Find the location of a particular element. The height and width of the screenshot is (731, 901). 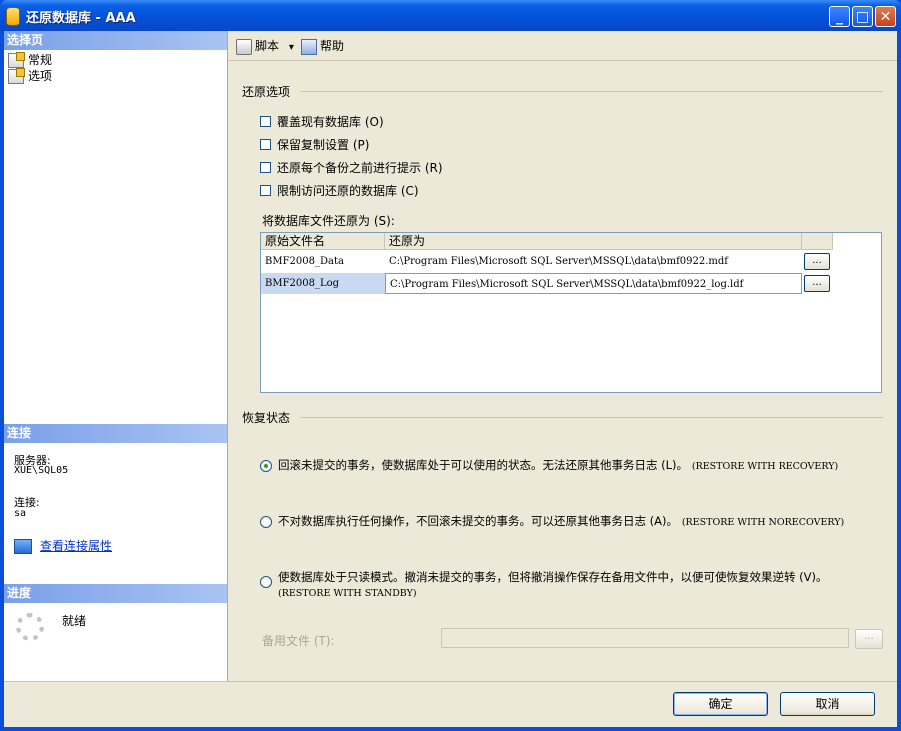

restore-options-title: 还原选项 is located at coordinates (266, 92).